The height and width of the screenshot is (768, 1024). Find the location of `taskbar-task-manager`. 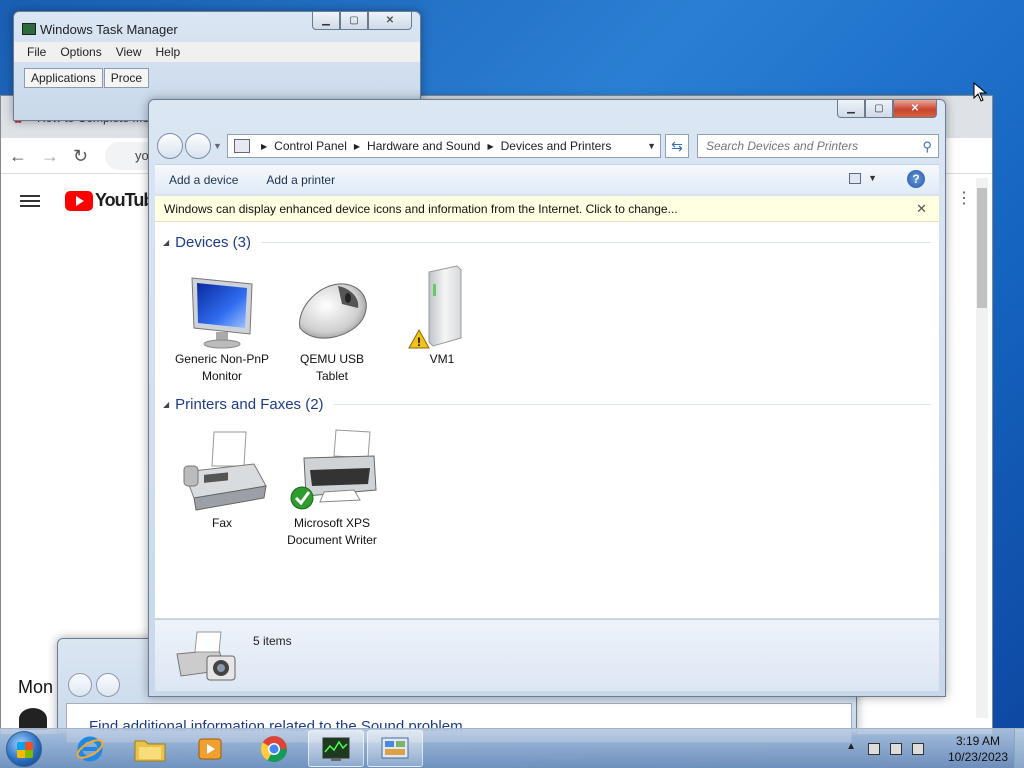

taskbar-task-manager is located at coordinates (336, 748).